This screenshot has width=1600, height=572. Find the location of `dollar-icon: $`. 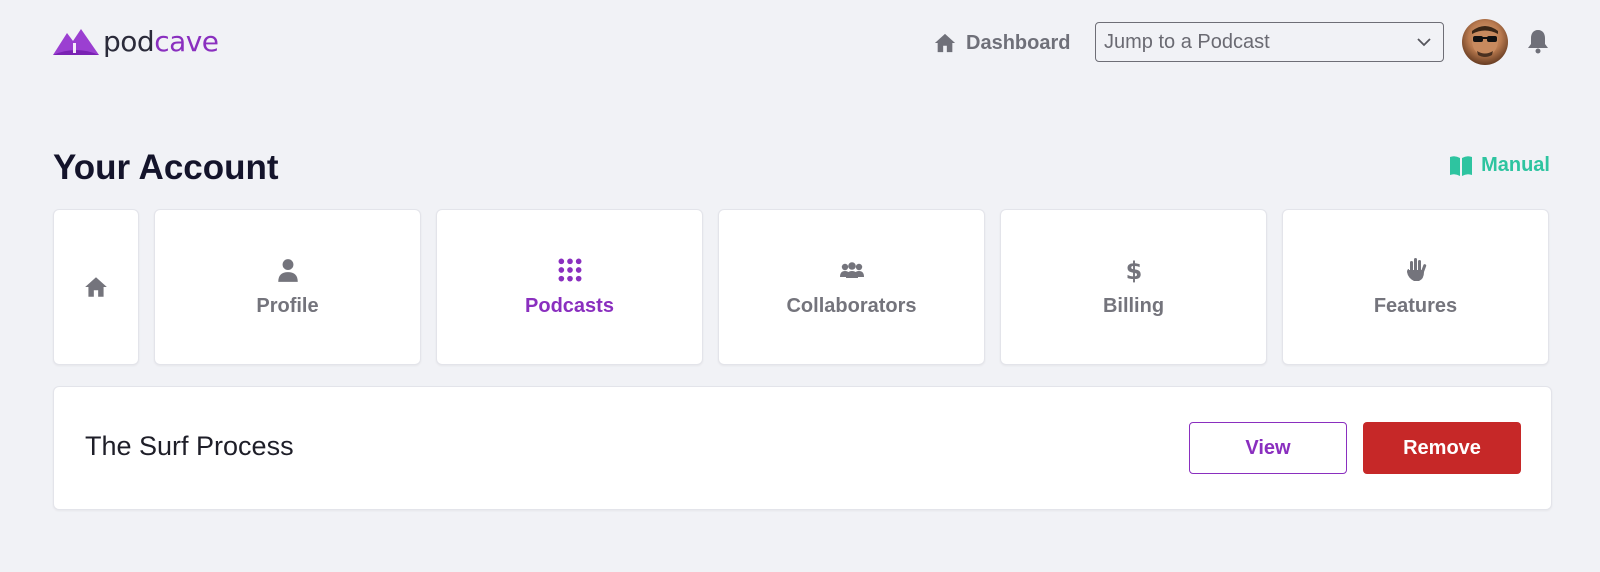

dollar-icon: $ is located at coordinates (1133, 270).